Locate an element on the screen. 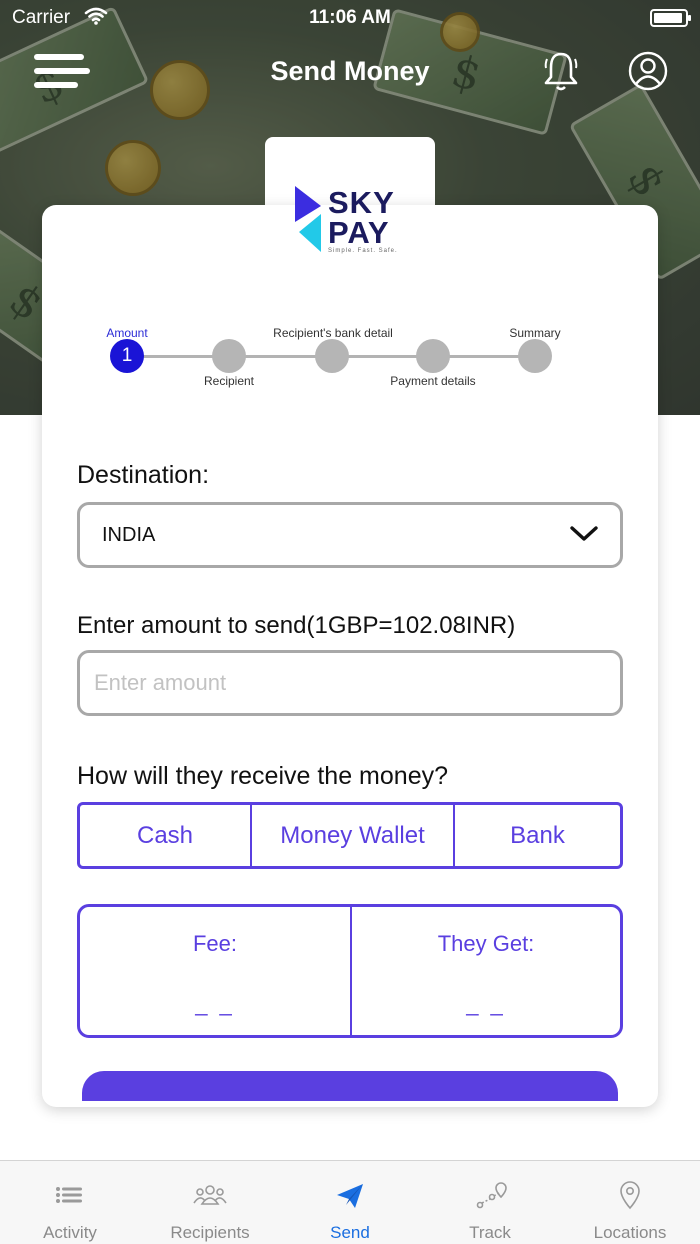 The image size is (700, 1244). battery-icon is located at coordinates (670, 18).